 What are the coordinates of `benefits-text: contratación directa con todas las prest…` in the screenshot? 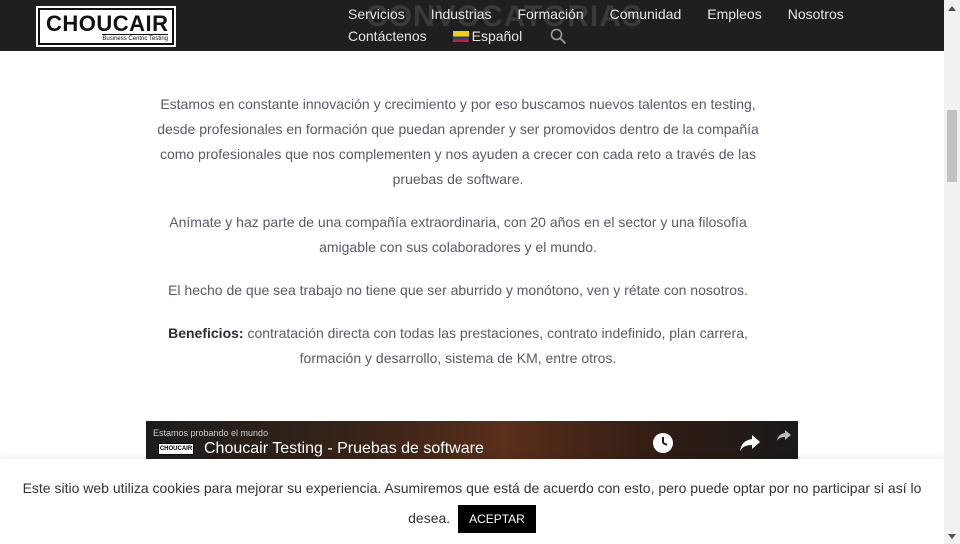 It's located at (495, 345).